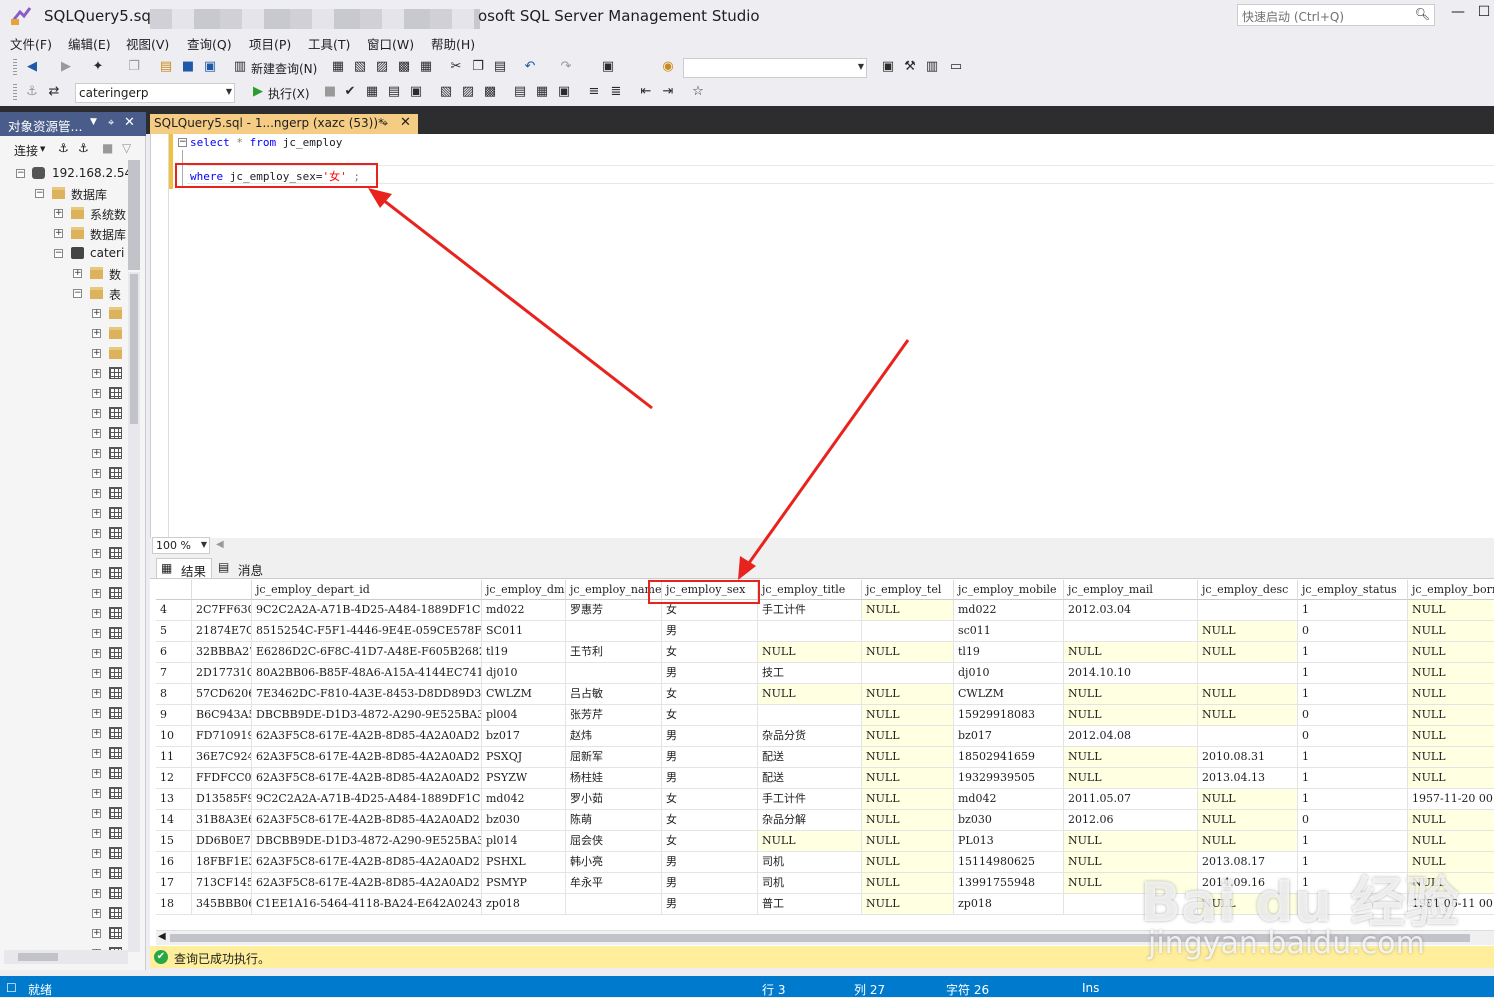 This screenshot has height=998, width=1494. Describe the element at coordinates (1286, 943) in the screenshot. I see `baidu-watermark-url: jingyan.baidu.com` at that location.